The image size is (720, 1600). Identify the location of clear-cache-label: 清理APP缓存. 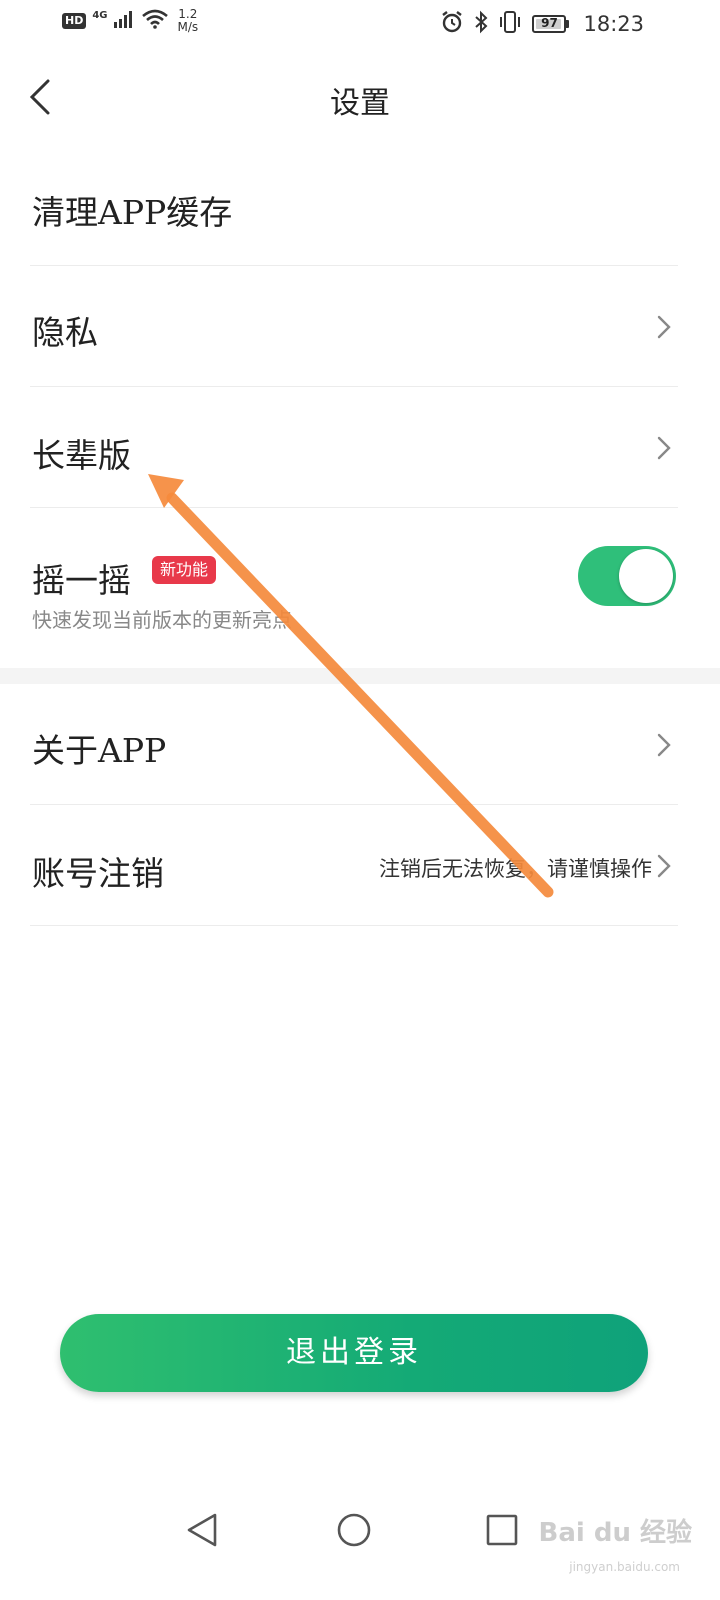
(132, 212).